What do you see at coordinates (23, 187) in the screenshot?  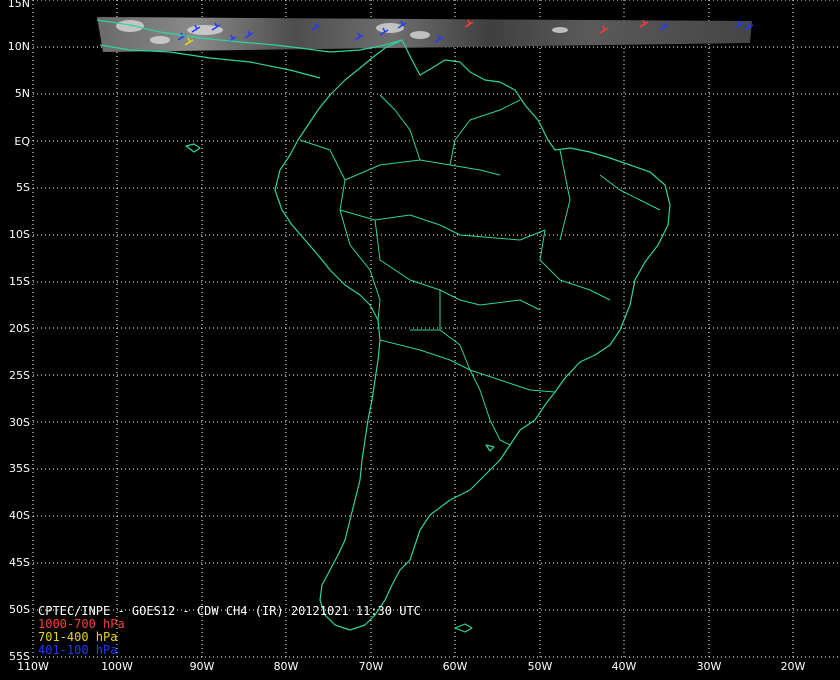 I see `lat-label: 5S` at bounding box center [23, 187].